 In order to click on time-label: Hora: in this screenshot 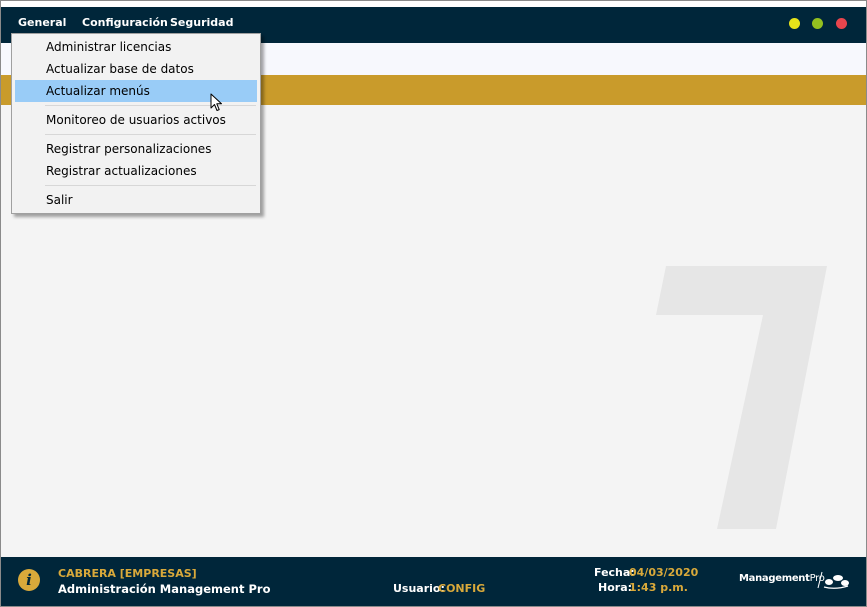, I will do `click(615, 587)`.